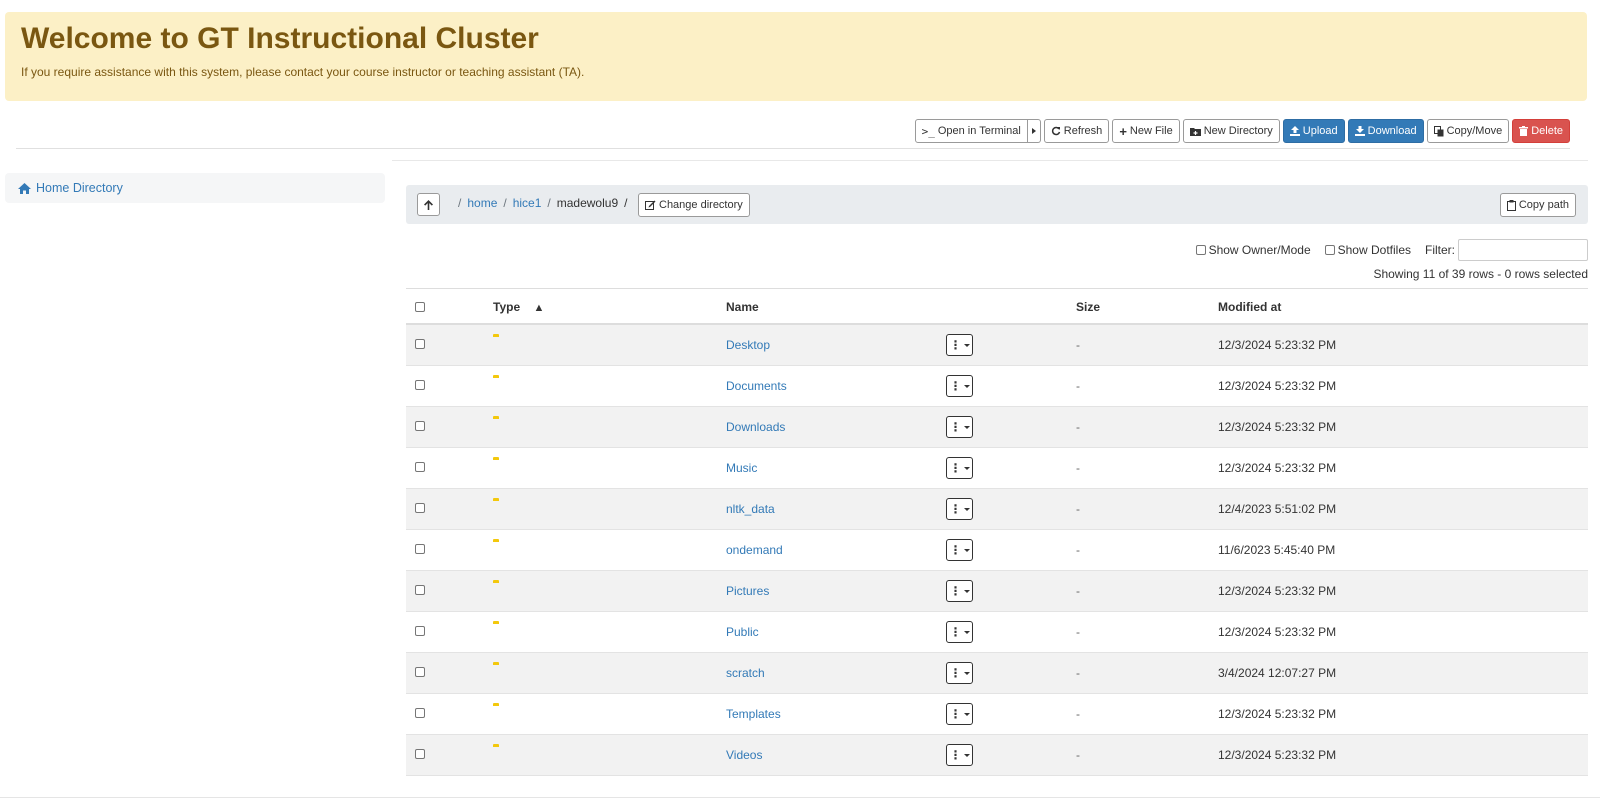  I want to click on open-terminal-group: >_ Open in Terminal, so click(977, 131).